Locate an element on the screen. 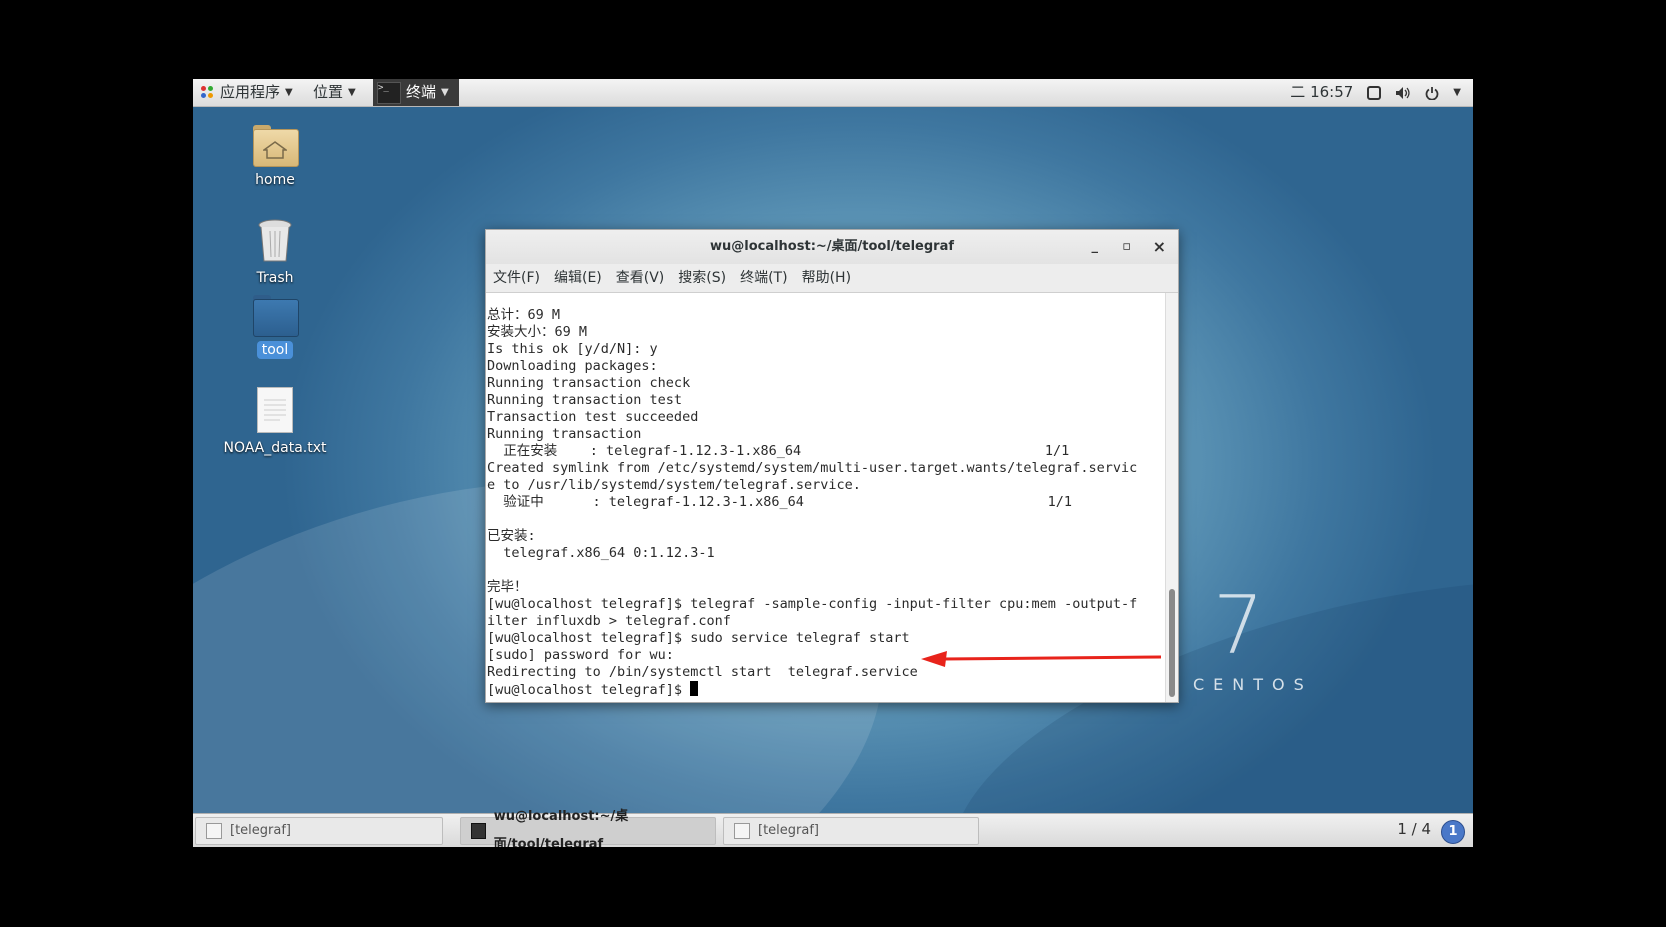 This screenshot has width=1666, height=927. workspace-pager: 1 / 4 is located at coordinates (1414, 829).